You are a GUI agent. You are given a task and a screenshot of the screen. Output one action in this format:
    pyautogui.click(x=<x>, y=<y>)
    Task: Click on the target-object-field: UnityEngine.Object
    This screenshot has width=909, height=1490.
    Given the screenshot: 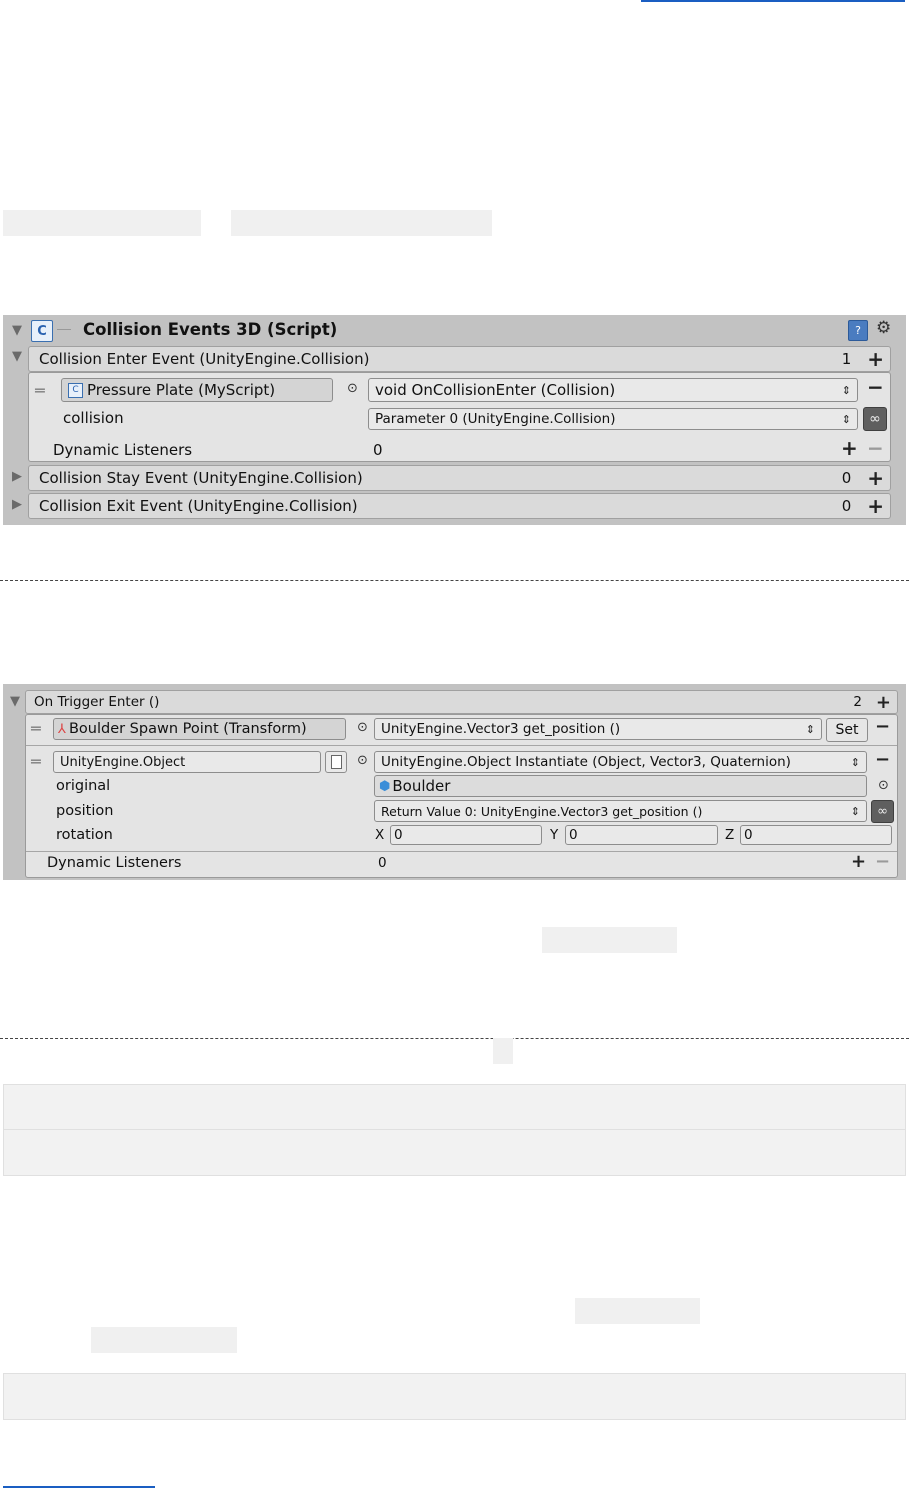 What is the action you would take?
    pyautogui.click(x=187, y=762)
    